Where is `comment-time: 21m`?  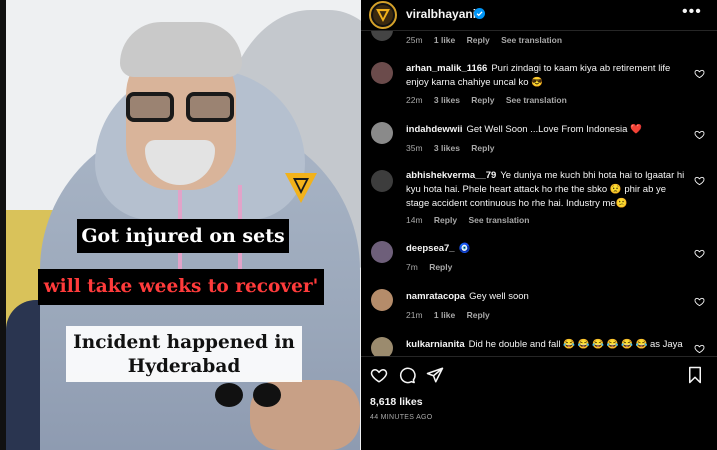
comment-time: 21m is located at coordinates (414, 315).